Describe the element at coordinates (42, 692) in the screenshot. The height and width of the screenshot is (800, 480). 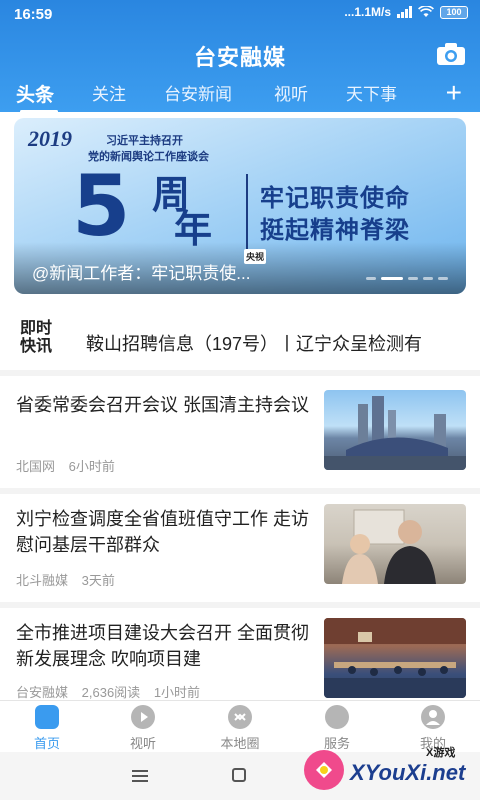
I see `news-source: 台安融媒` at that location.